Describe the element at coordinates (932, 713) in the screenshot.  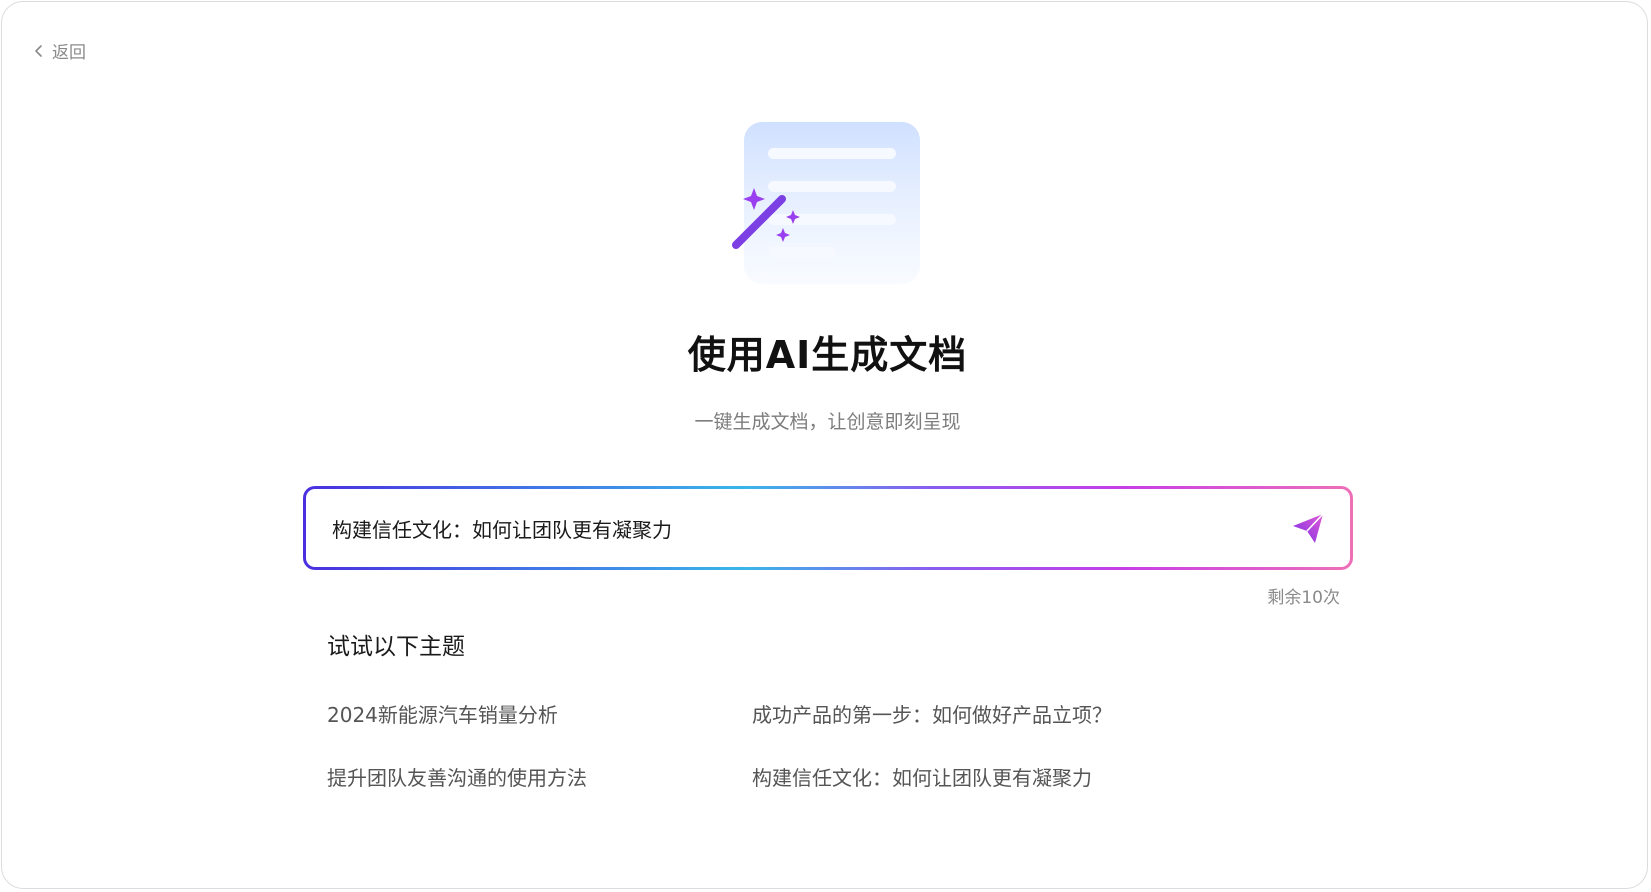
I see `suggestion-item: 成功产品的第一步：如何做好产品立项？` at that location.